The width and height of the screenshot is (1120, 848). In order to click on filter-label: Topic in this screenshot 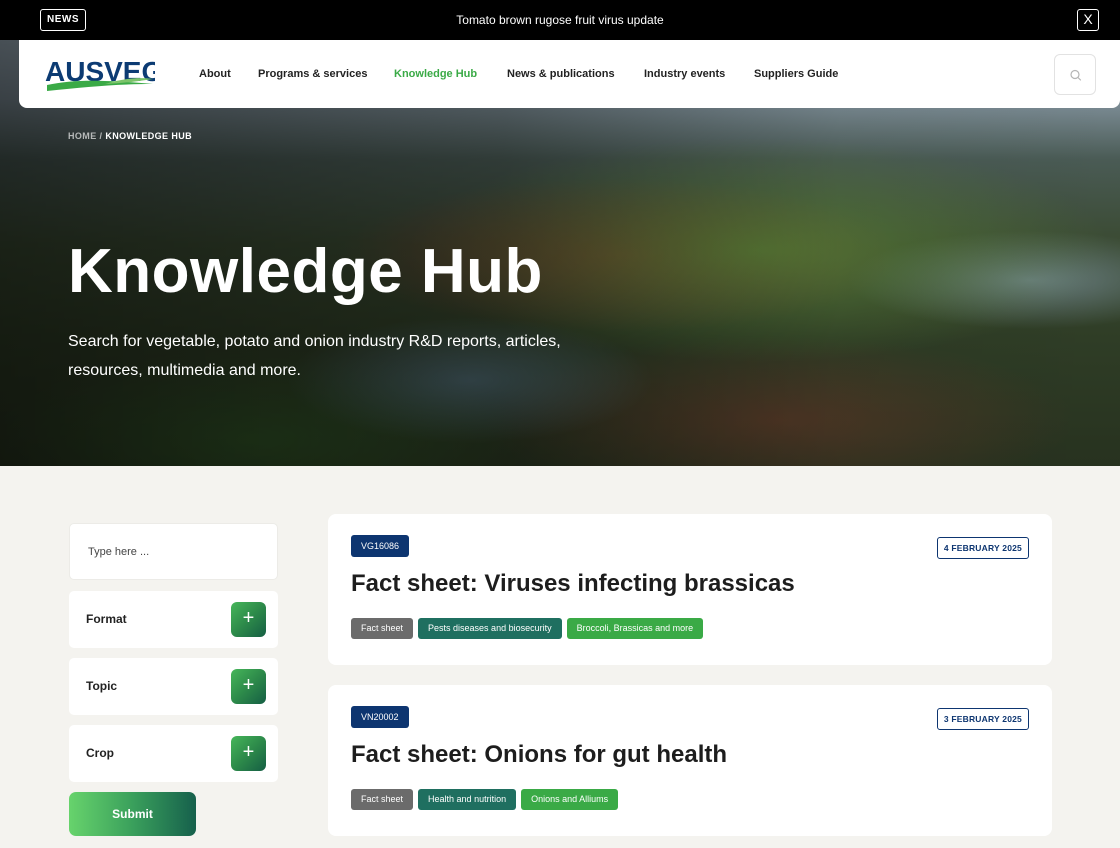, I will do `click(102, 686)`.